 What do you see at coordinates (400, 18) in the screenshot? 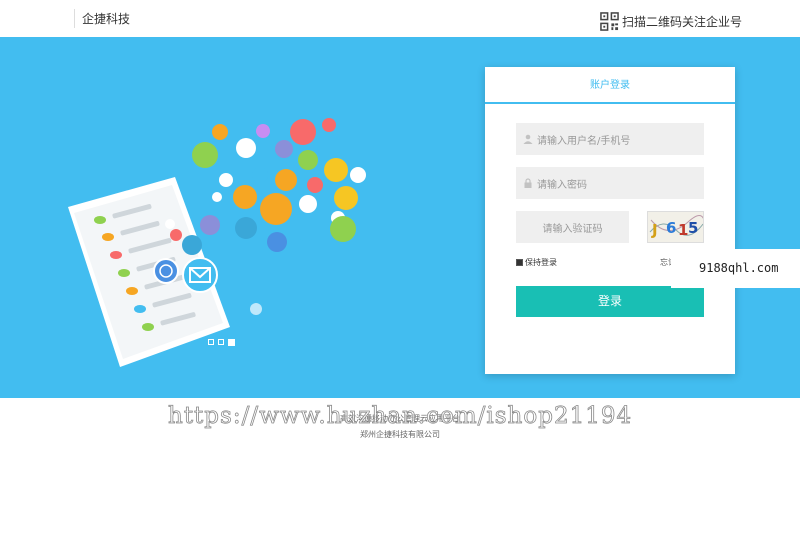
I see `top-header: 企捷科技 扫描二维码关注企业号` at bounding box center [400, 18].